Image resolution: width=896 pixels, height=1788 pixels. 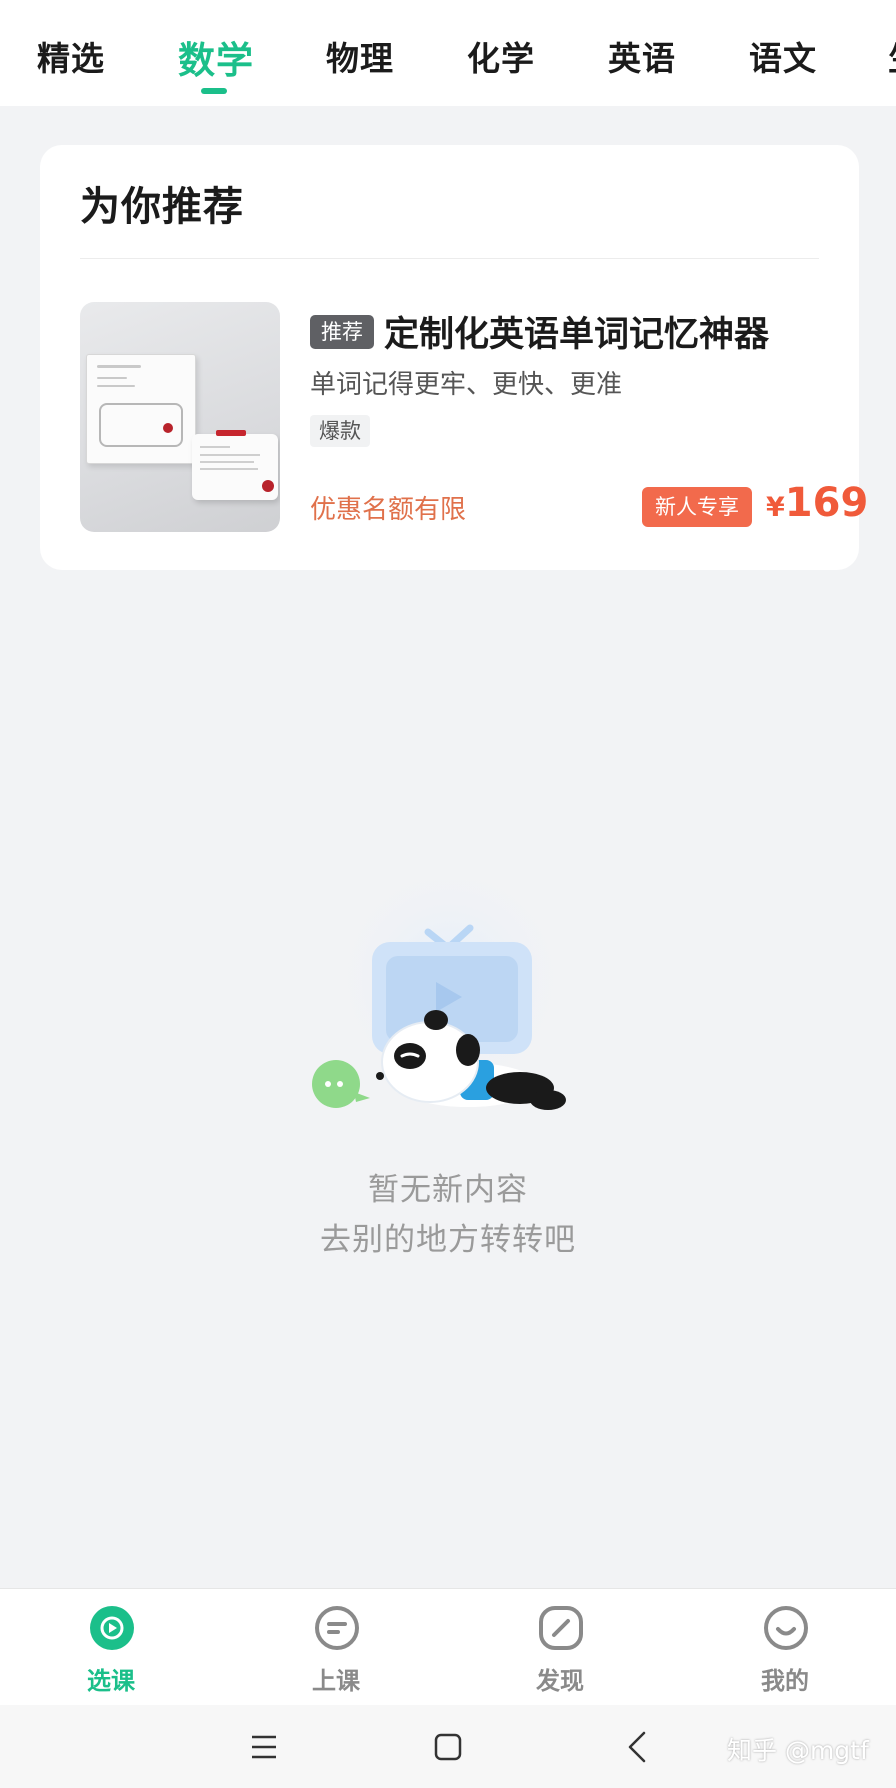 I want to click on empty-state-subtitle: 去别的地方转转吧, so click(x=448, y=1240).